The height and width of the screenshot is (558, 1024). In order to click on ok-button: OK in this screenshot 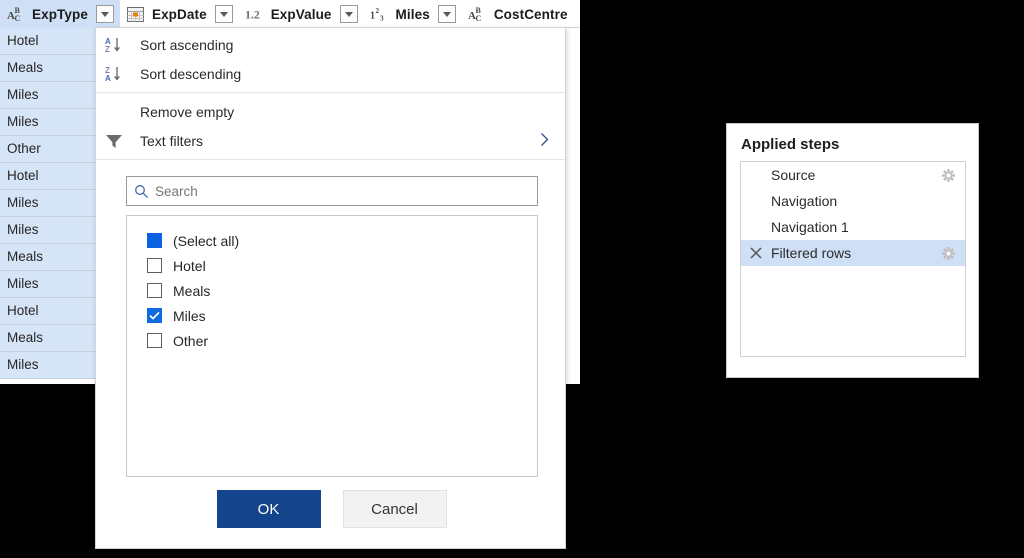, I will do `click(268, 509)`.